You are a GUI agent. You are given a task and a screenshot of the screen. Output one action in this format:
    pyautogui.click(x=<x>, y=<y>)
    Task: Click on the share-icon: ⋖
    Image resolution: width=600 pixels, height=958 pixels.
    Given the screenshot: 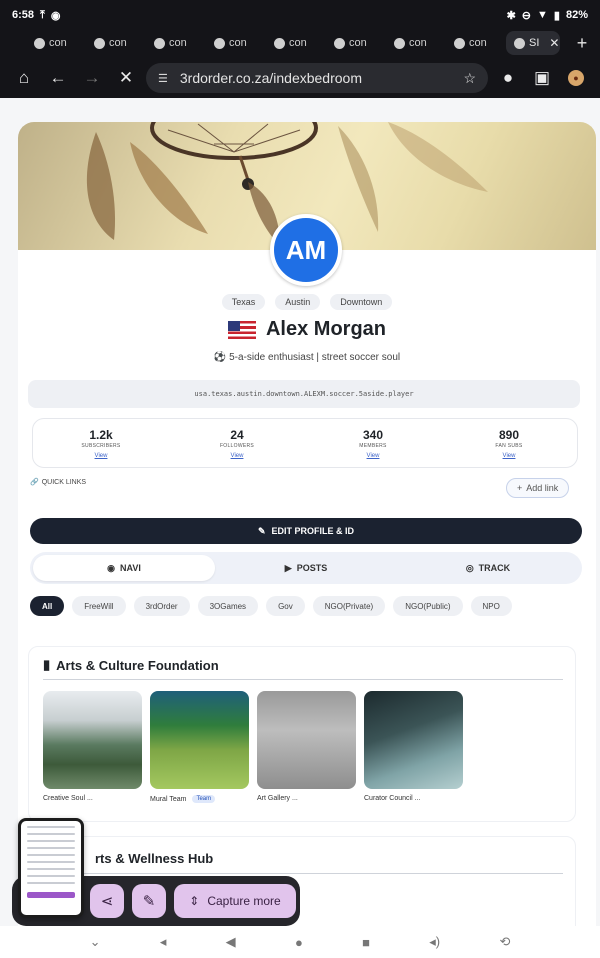 What is the action you would take?
    pyautogui.click(x=107, y=901)
    